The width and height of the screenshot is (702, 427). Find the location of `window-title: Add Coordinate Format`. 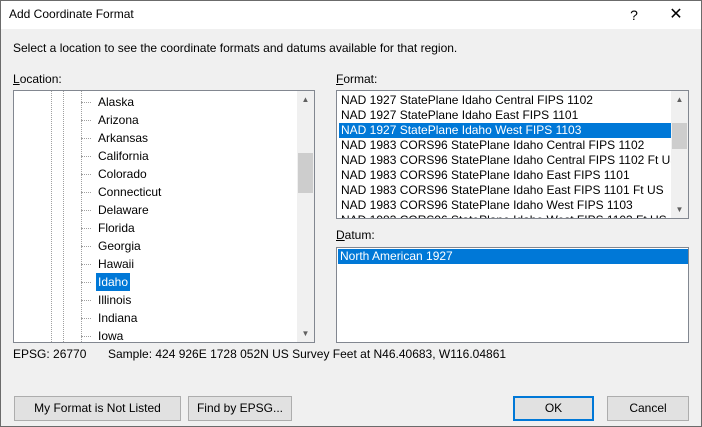

window-title: Add Coordinate Format is located at coordinates (71, 14).